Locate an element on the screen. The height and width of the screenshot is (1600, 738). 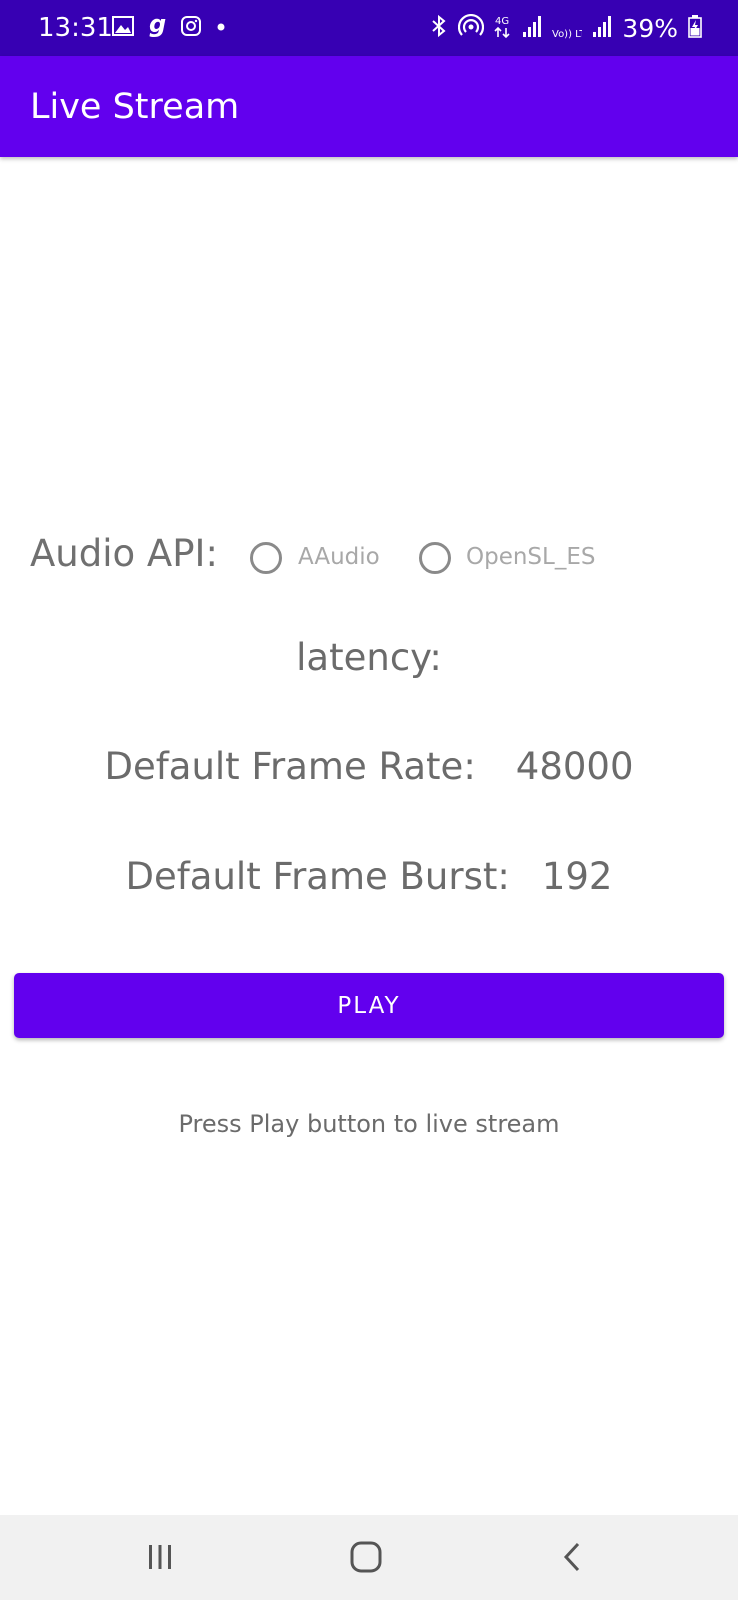
home-button is located at coordinates (366, 1557).